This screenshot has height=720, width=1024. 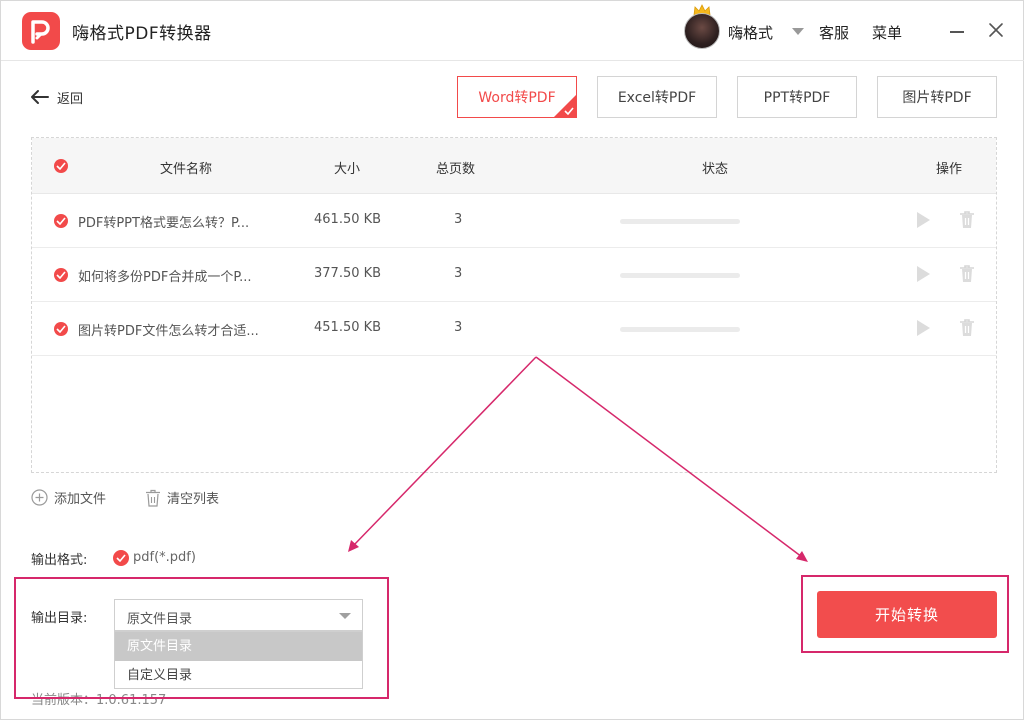 What do you see at coordinates (59, 560) in the screenshot?
I see `output-format-label: 输出格式:` at bounding box center [59, 560].